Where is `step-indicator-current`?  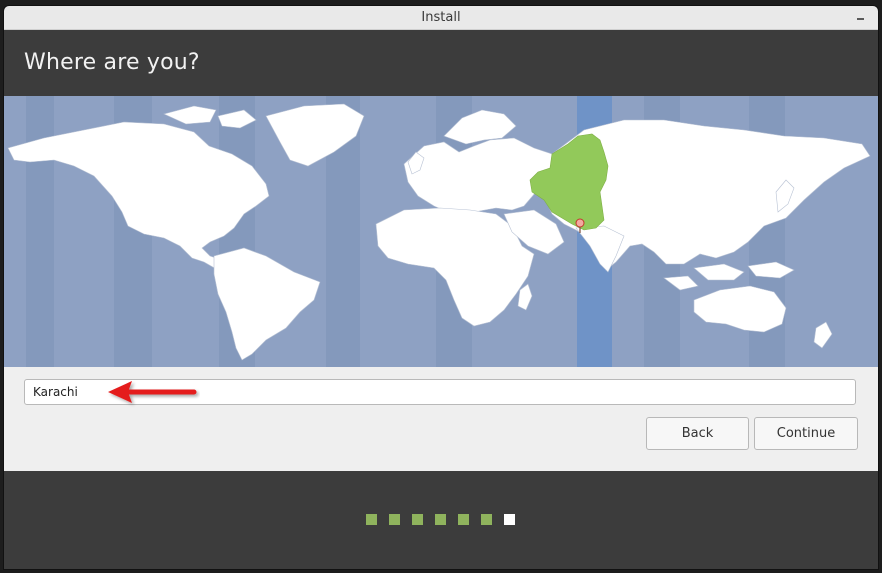
step-indicator-current is located at coordinates (509, 519).